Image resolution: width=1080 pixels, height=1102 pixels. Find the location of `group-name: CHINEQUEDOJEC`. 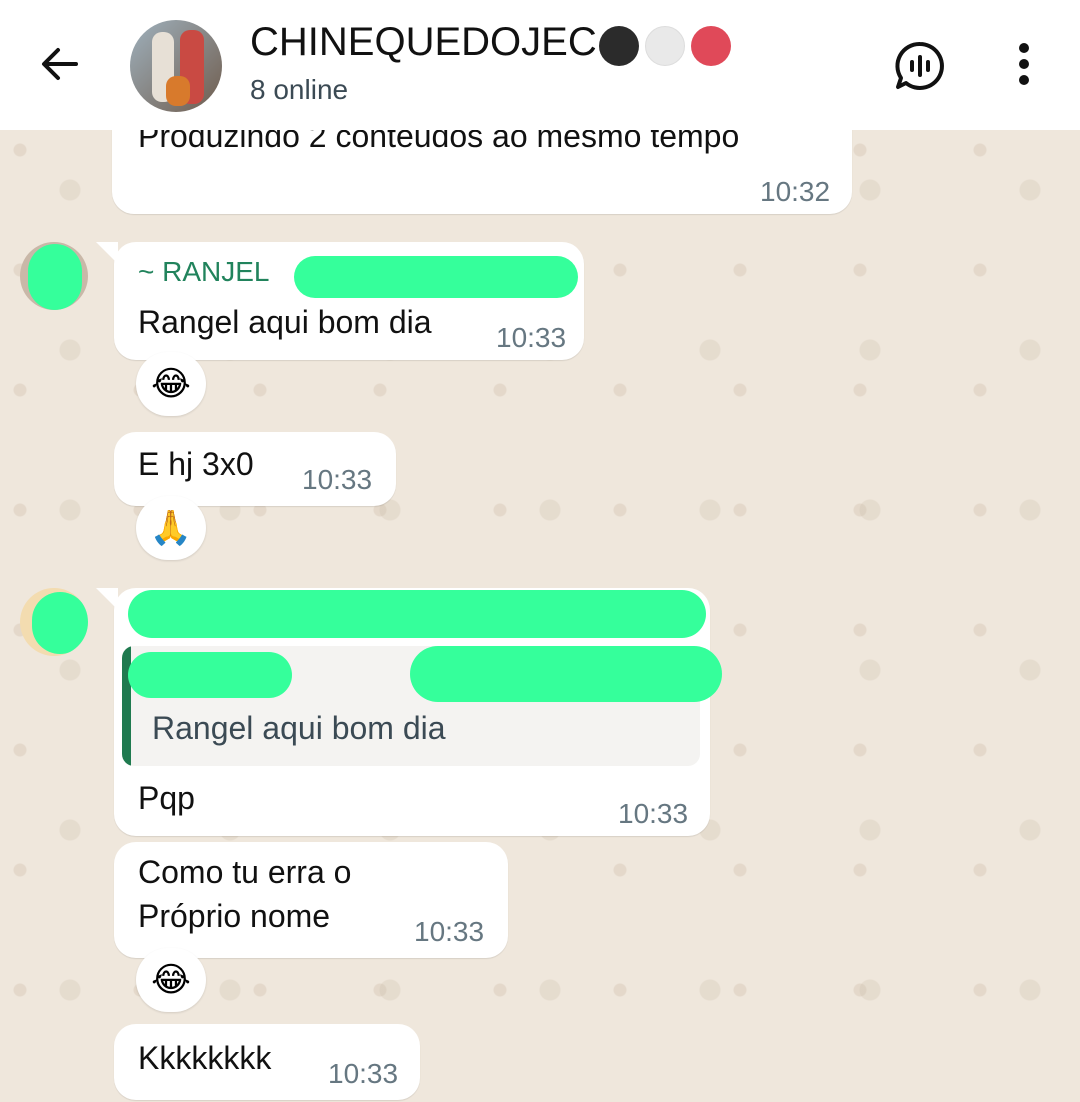

group-name: CHINEQUEDOJEC is located at coordinates (423, 42).